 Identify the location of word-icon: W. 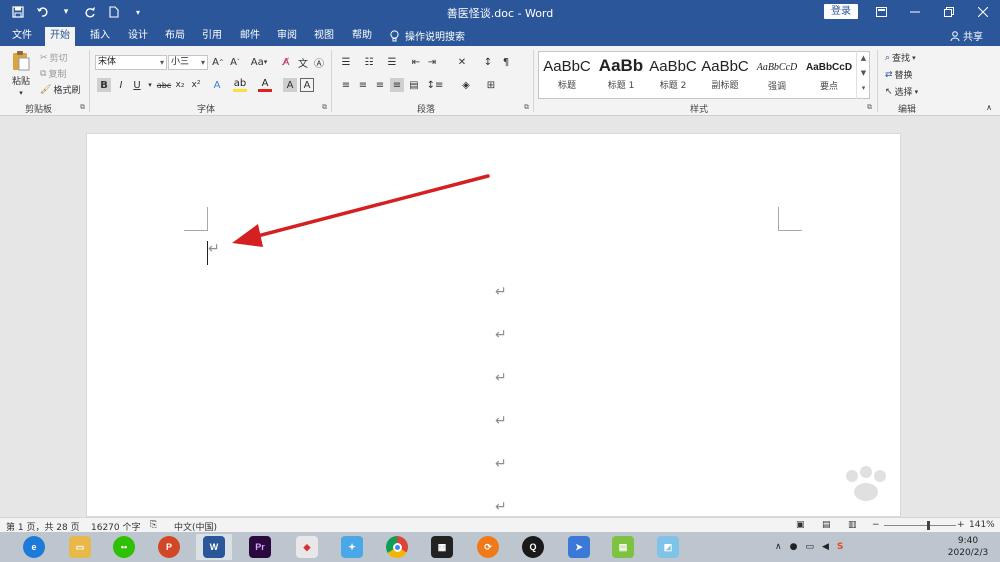
(214, 547).